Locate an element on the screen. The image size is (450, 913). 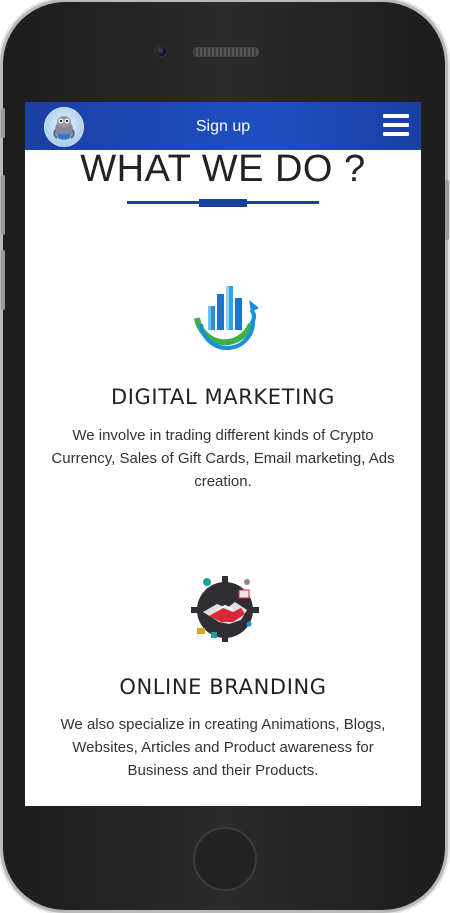
mute-switch is located at coordinates (3, 123).